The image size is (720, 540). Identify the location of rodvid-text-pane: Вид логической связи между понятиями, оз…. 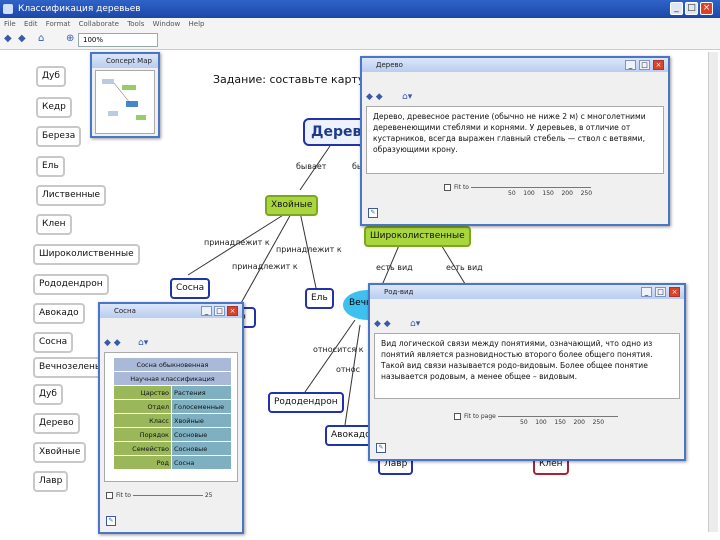
(527, 366).